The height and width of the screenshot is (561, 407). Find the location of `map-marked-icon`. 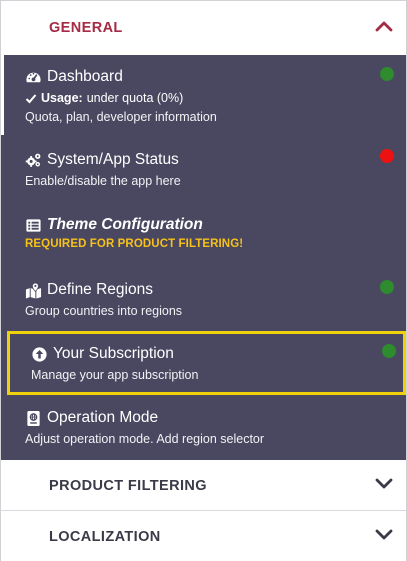

map-marked-icon is located at coordinates (33, 290).